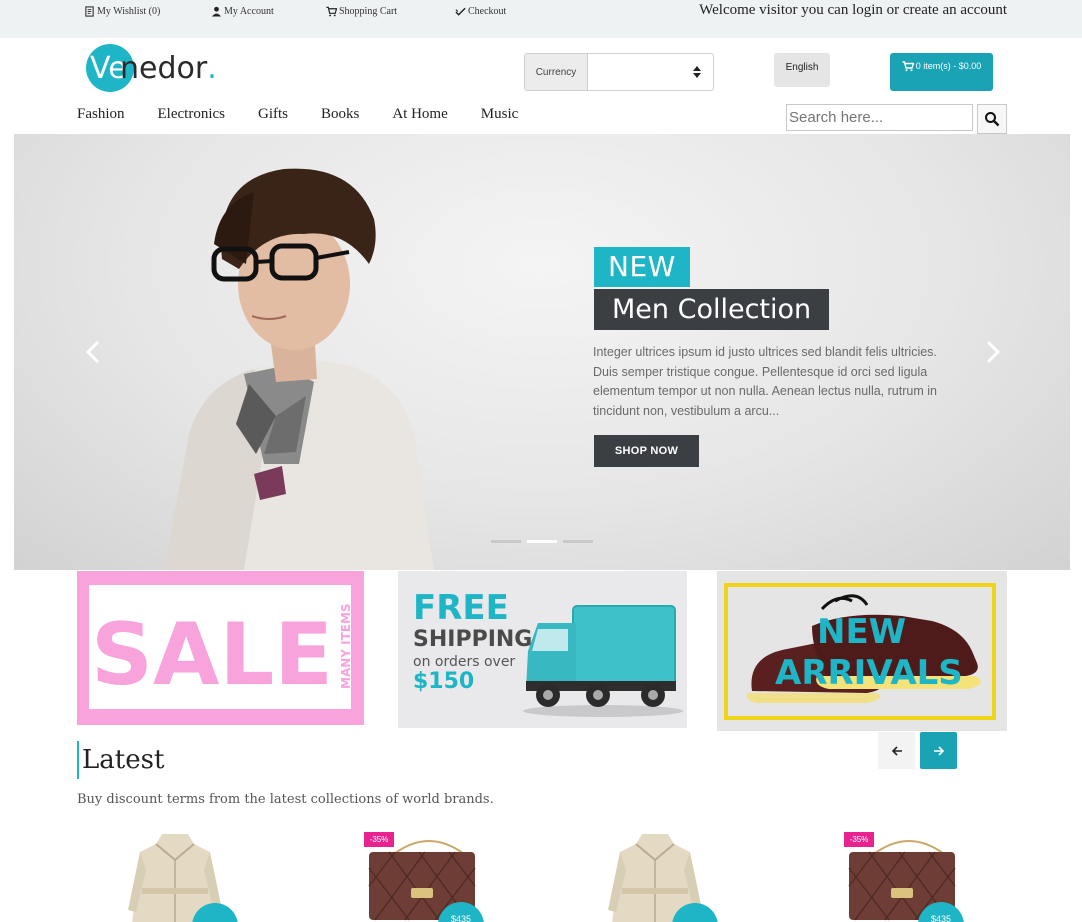 This screenshot has width=1082, height=922. What do you see at coordinates (368, 11) in the screenshot?
I see `shopping-cart-label: Shopping Cart` at bounding box center [368, 11].